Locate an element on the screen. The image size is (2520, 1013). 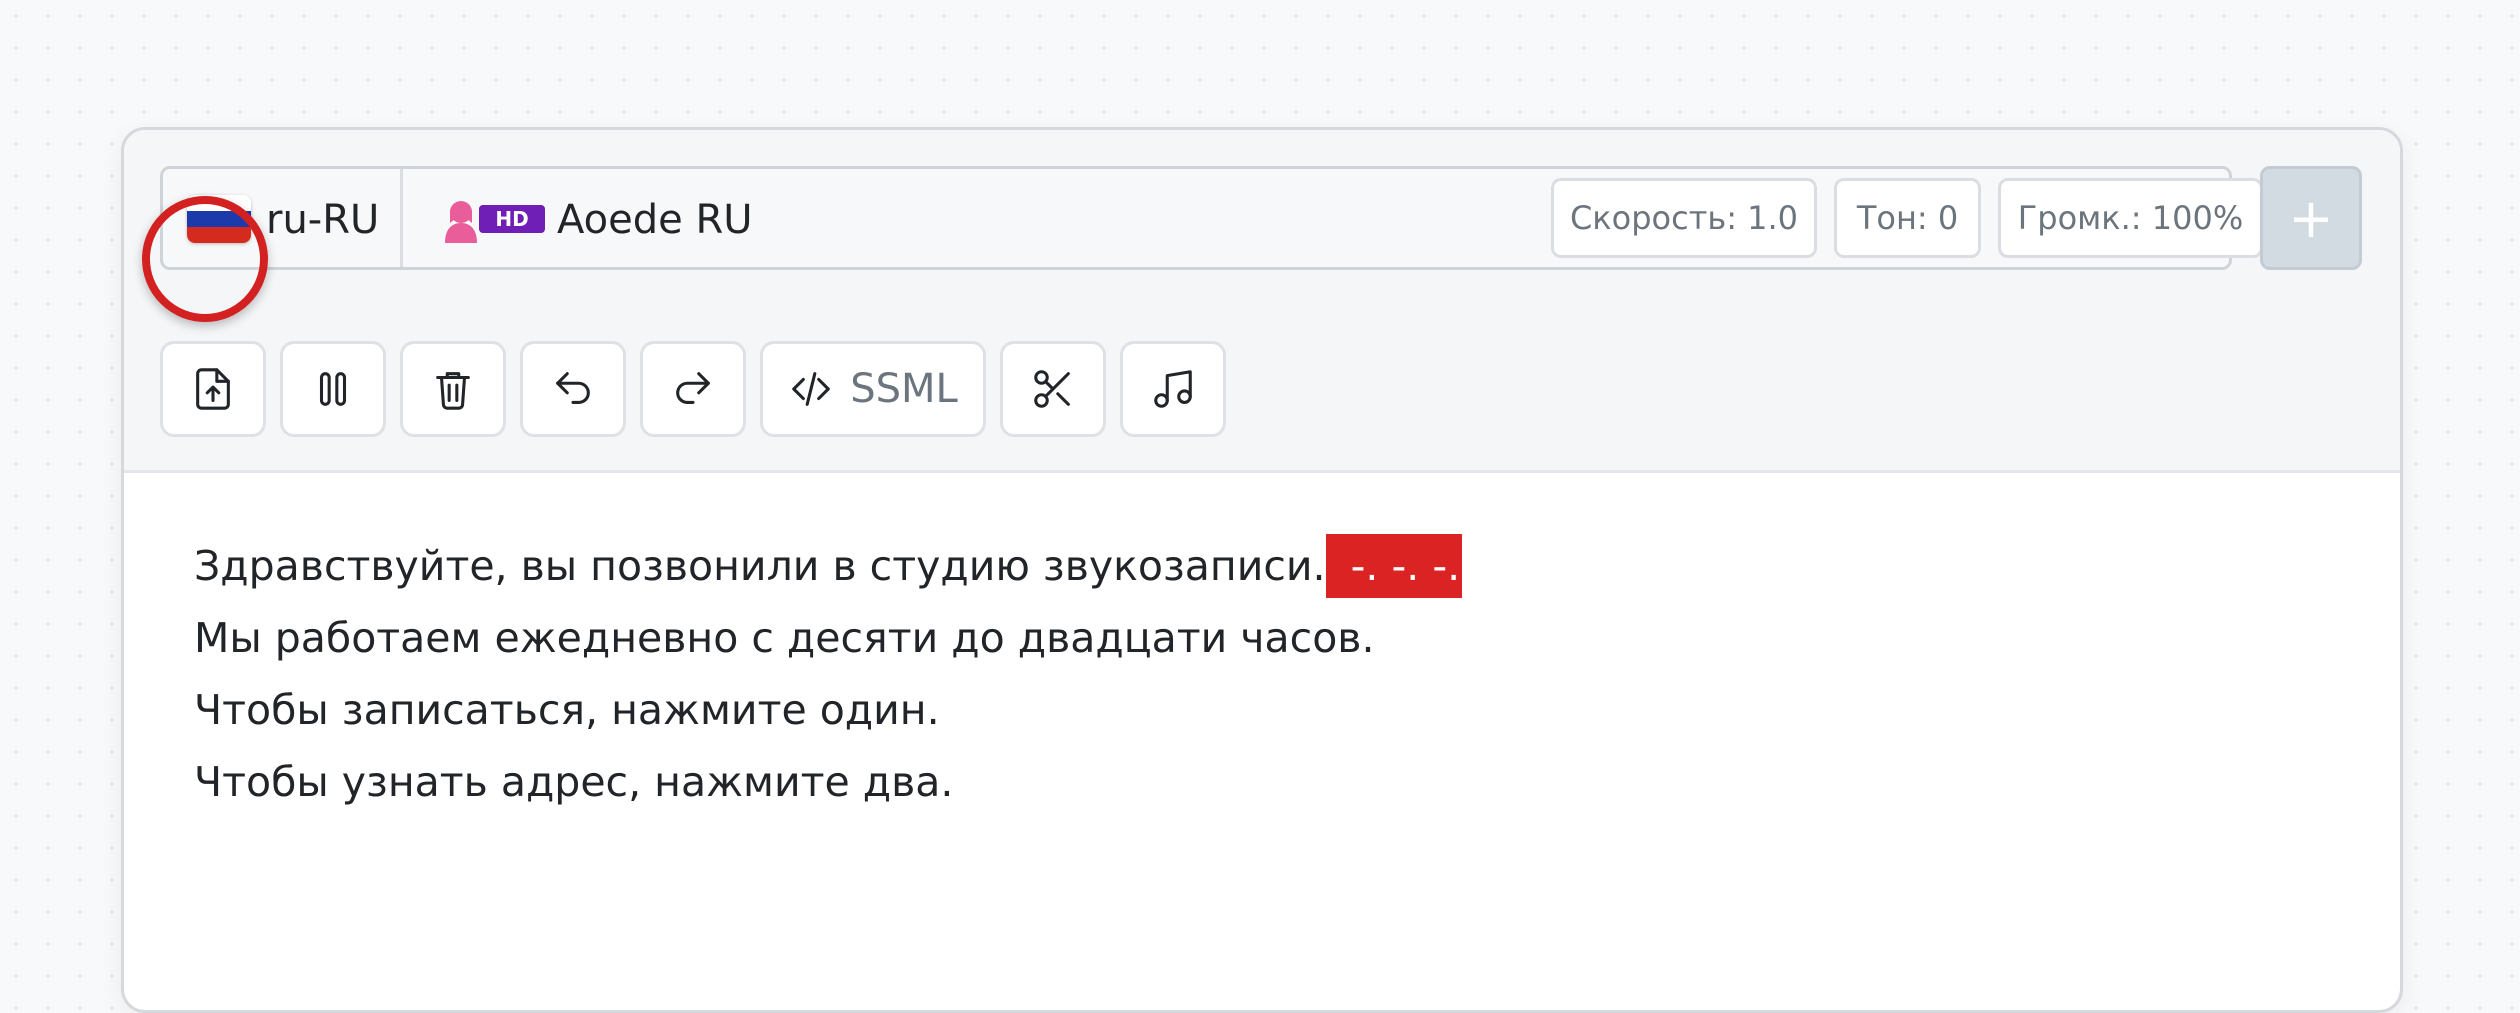
file-upload-icon is located at coordinates (213, 389).